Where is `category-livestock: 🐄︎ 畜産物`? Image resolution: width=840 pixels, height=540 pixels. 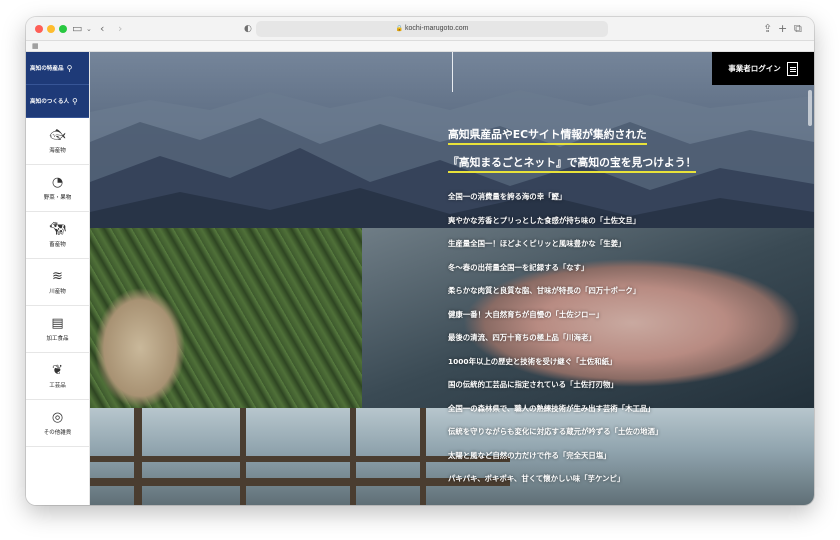 category-livestock: 🐄︎ 畜産物 is located at coordinates (57, 235).